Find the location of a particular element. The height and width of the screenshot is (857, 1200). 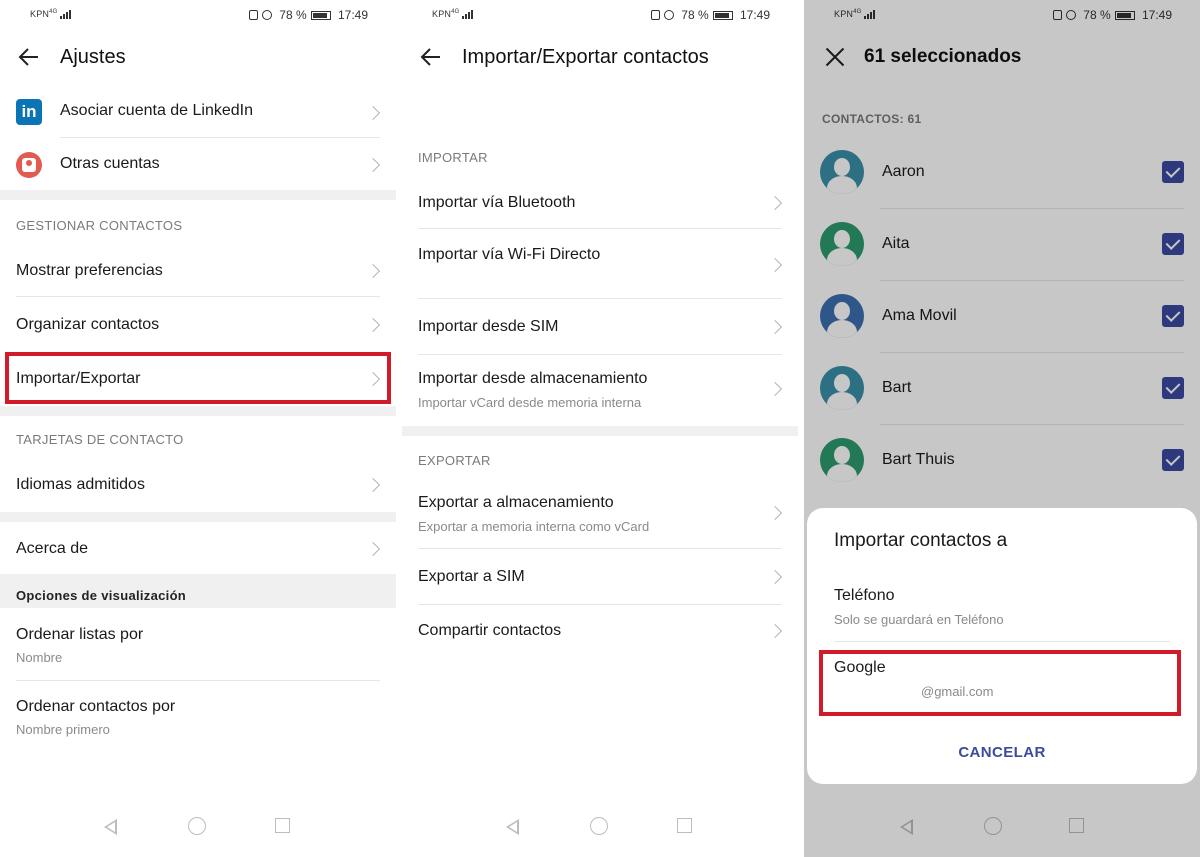

section-header-import: IMPORTAR is located at coordinates (453, 157).